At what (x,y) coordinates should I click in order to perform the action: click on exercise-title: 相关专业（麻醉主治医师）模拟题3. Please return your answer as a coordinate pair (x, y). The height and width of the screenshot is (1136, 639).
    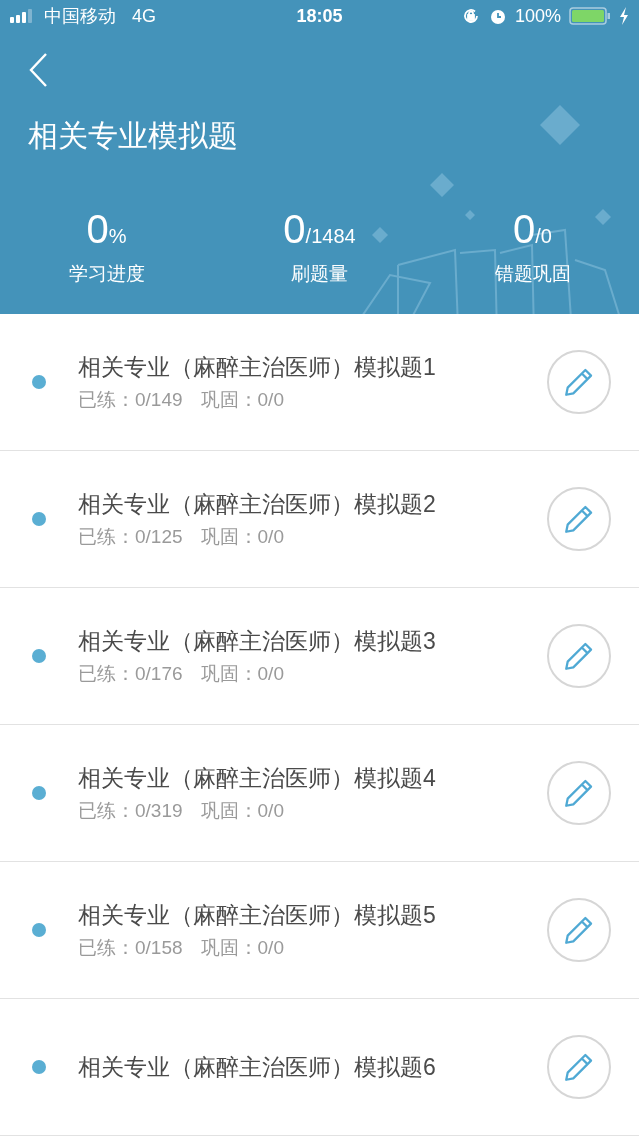
    Looking at the image, I should click on (312, 641).